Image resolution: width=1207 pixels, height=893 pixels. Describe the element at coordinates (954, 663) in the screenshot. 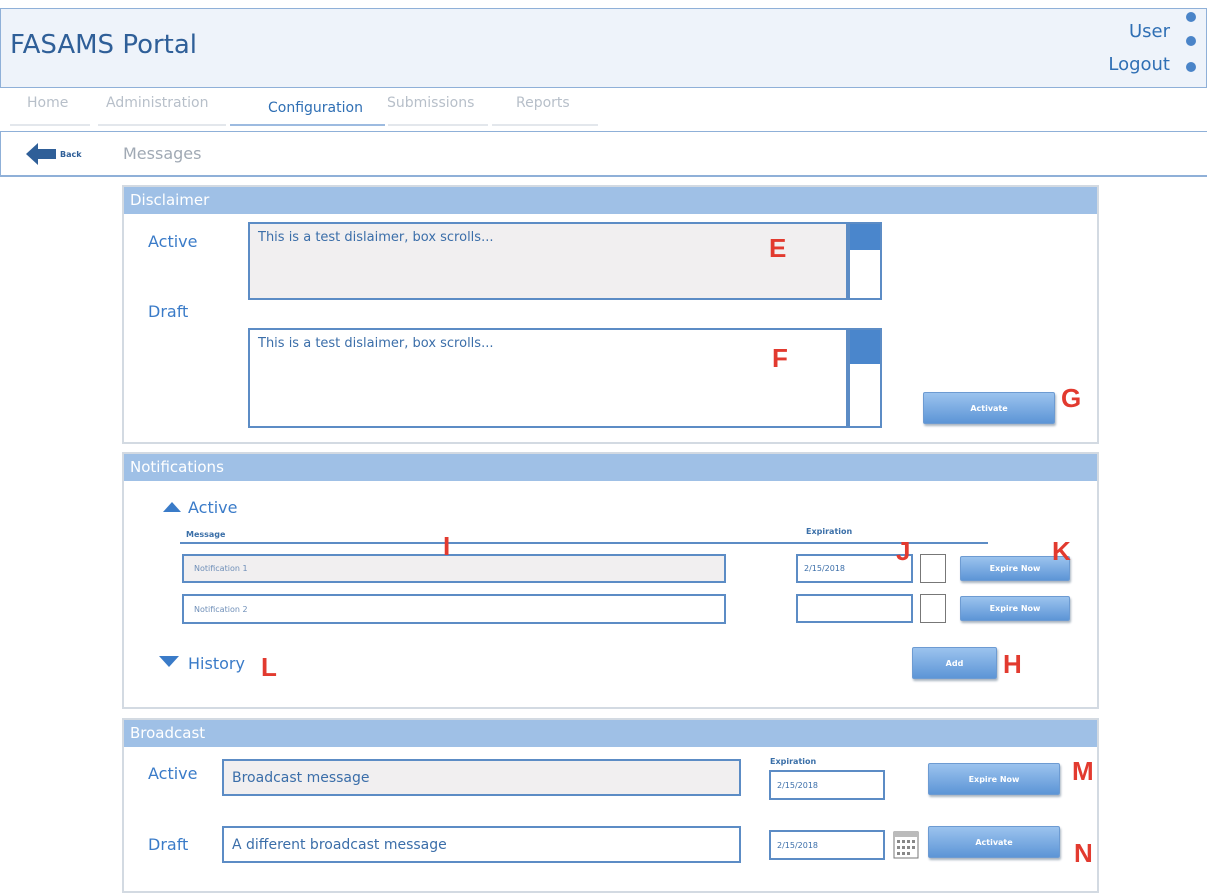

I see `add-notification-button: Add` at that location.